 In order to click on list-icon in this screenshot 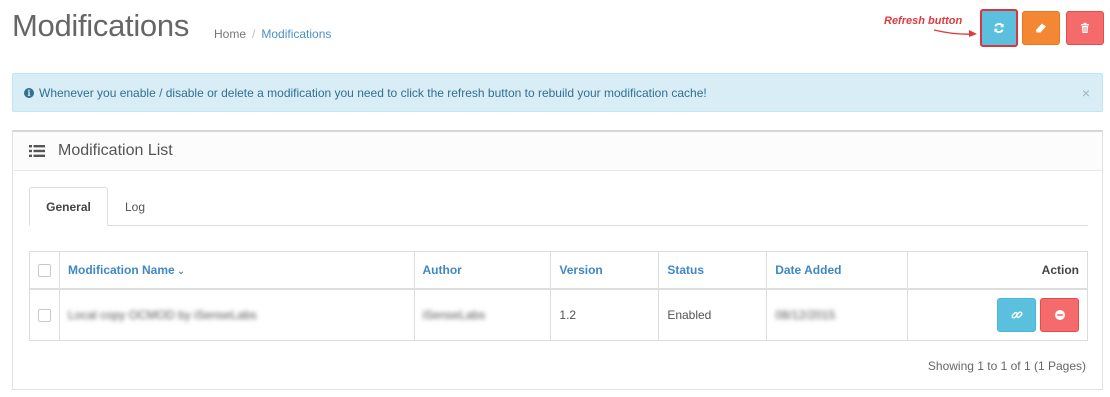, I will do `click(37, 151)`.